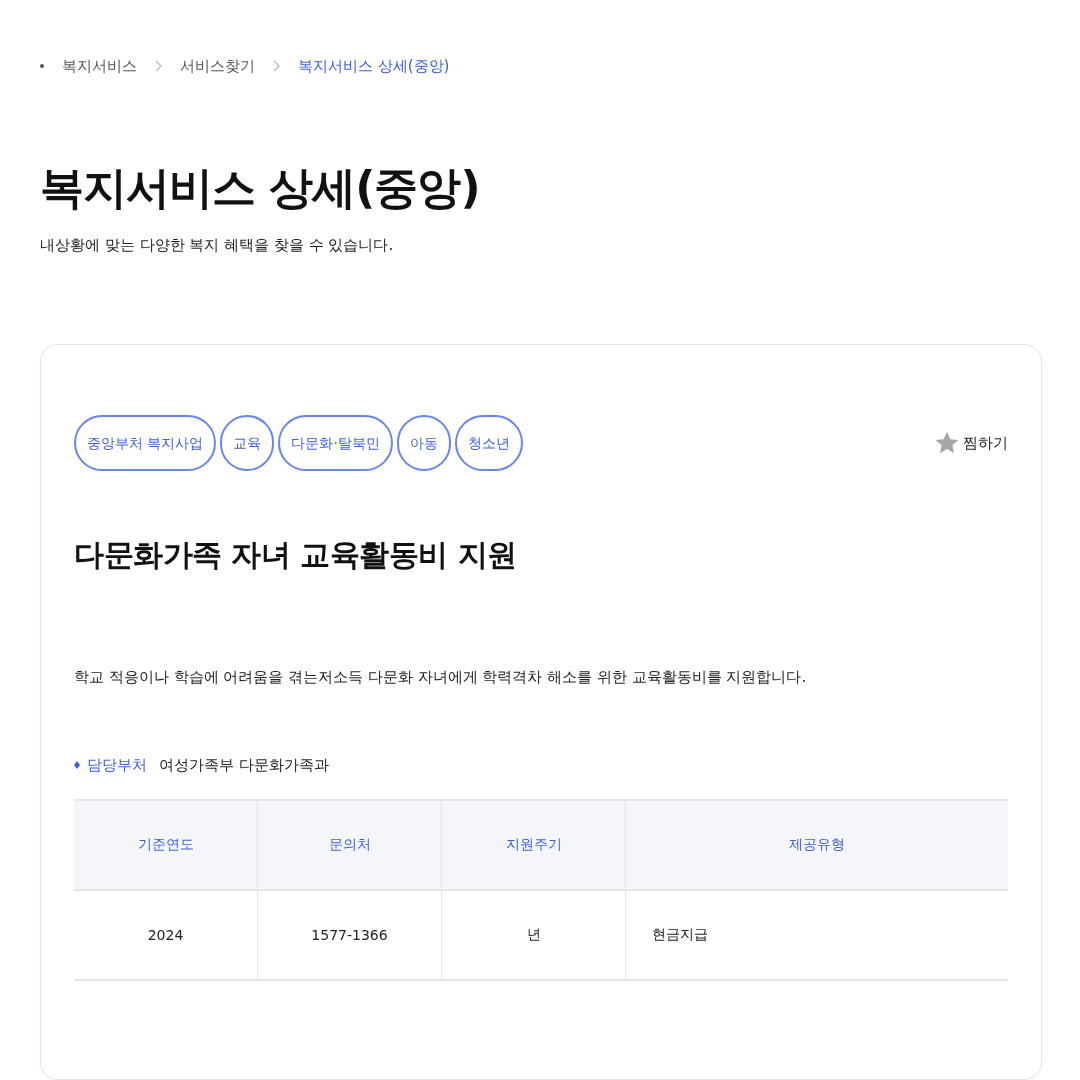 The height and width of the screenshot is (1080, 1080). Describe the element at coordinates (77, 765) in the screenshot. I see `diamond-icon` at that location.